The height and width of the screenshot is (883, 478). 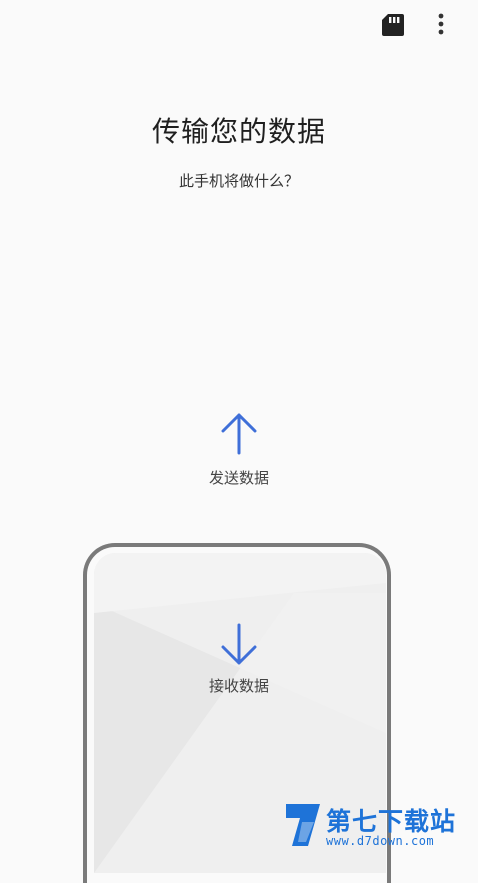 What do you see at coordinates (238, 181) in the screenshot?
I see `page-subtitle: 此手机将做什么？` at bounding box center [238, 181].